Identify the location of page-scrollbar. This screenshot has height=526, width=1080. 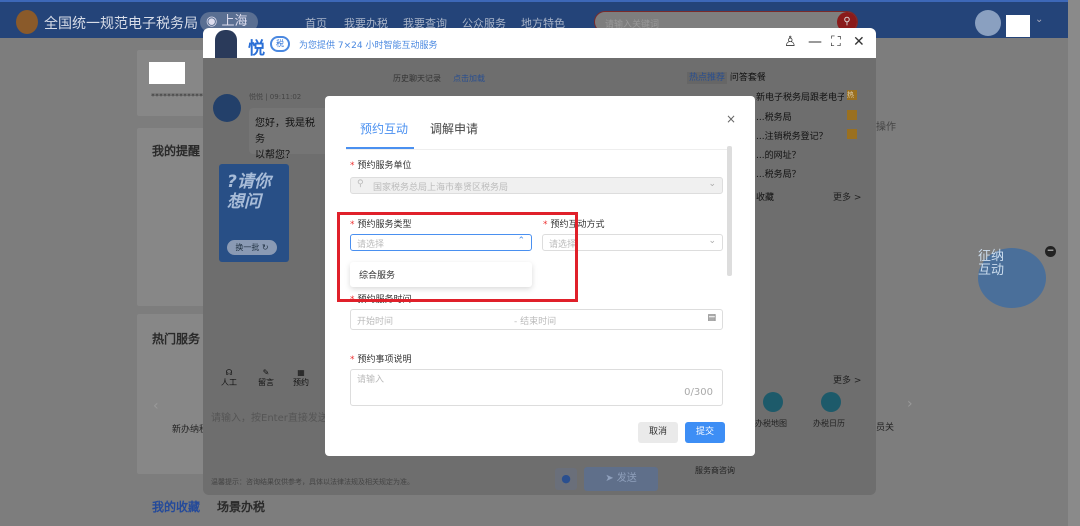
(1074, 263).